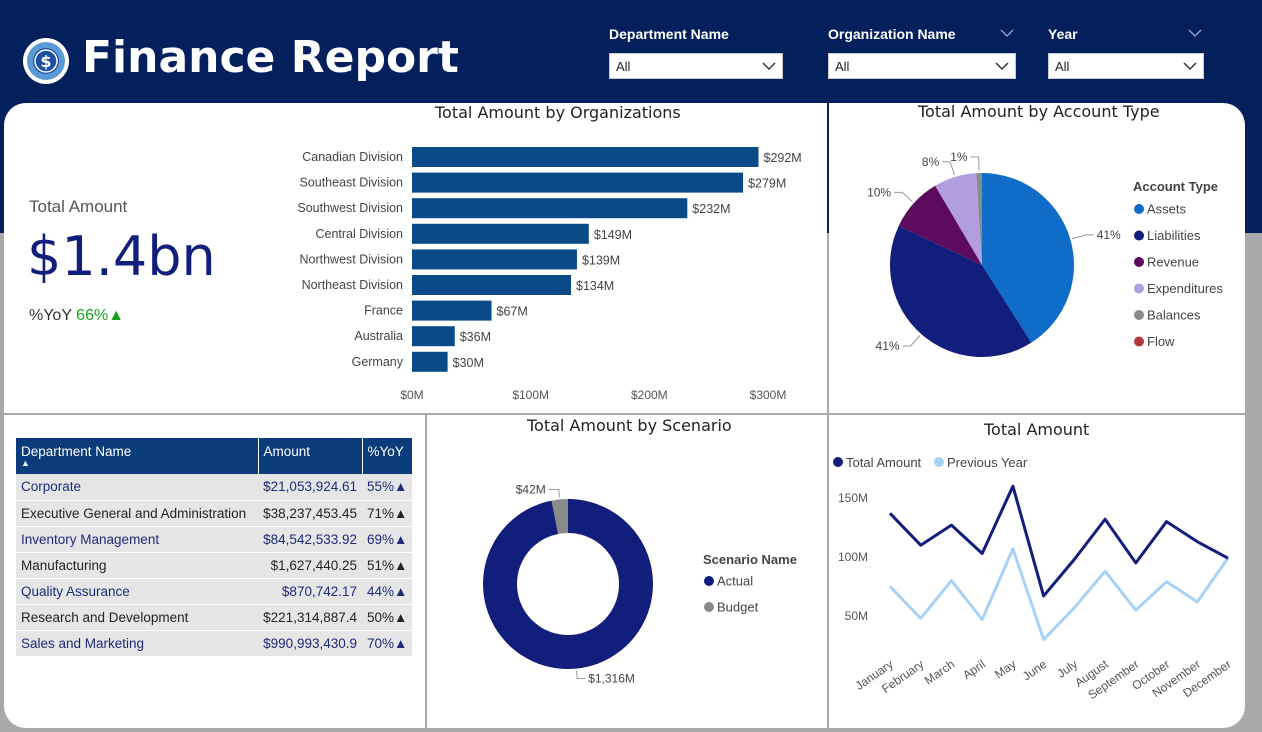 The image size is (1262, 732). I want to click on cell-yoy: 69%▲, so click(387, 539).